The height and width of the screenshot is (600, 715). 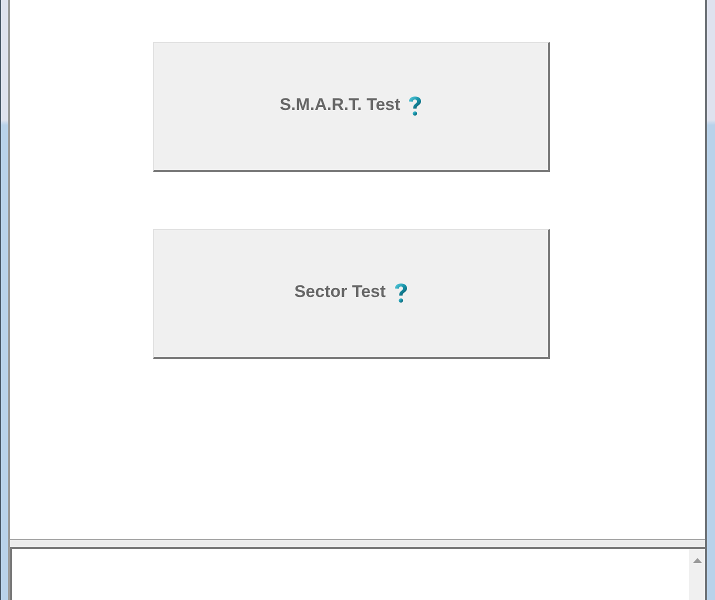 What do you see at coordinates (697, 560) in the screenshot?
I see `scroll-up-arrow-icon` at bounding box center [697, 560].